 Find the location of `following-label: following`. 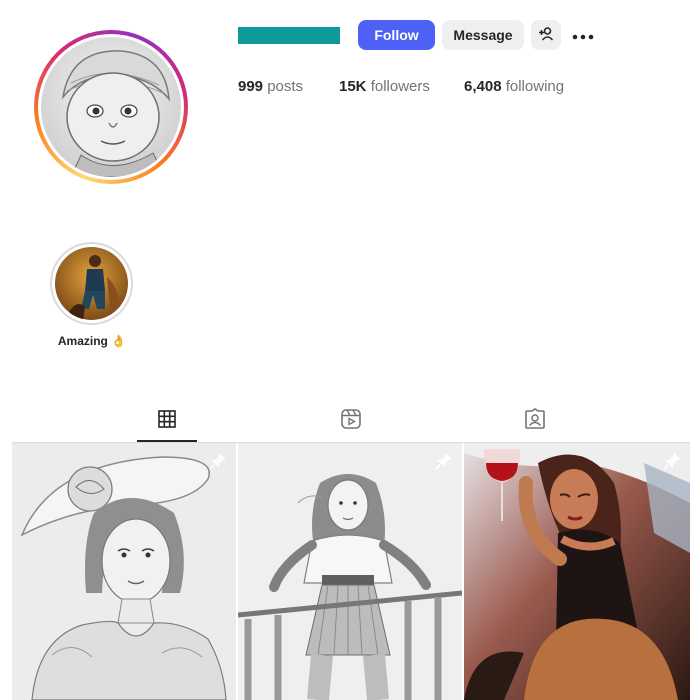

following-label: following is located at coordinates (535, 86).